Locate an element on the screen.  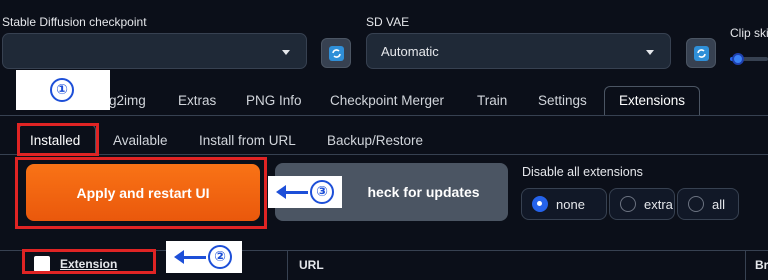
tab-extensions: Extensions is located at coordinates (652, 100).